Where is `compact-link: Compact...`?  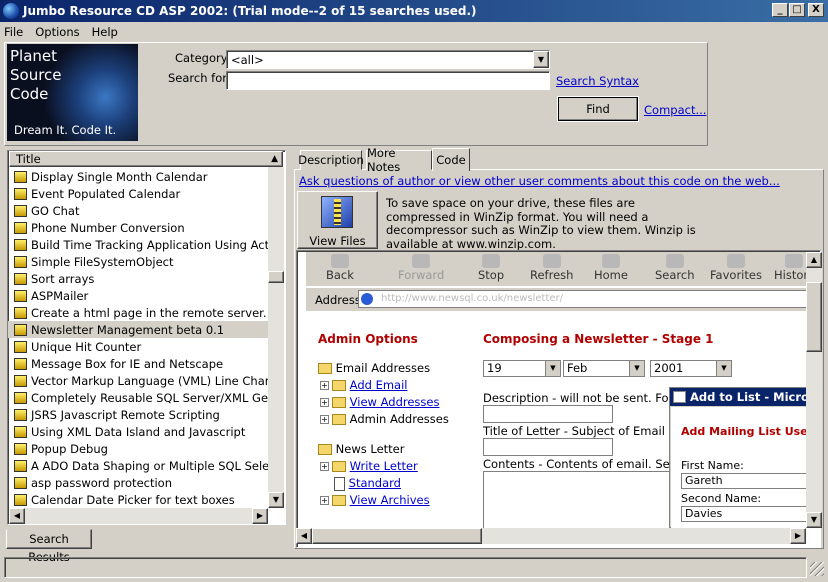
compact-link: Compact... is located at coordinates (675, 110).